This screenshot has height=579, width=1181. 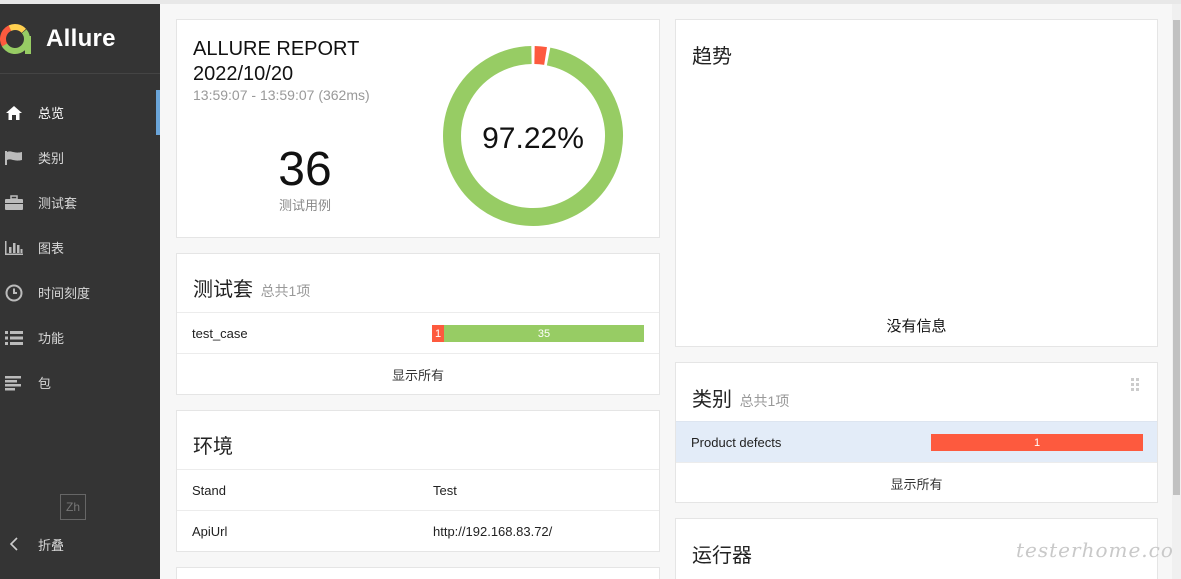 What do you see at coordinates (418, 531) in the screenshot?
I see `table-row: ApiUrl http://192.168.83.72/` at bounding box center [418, 531].